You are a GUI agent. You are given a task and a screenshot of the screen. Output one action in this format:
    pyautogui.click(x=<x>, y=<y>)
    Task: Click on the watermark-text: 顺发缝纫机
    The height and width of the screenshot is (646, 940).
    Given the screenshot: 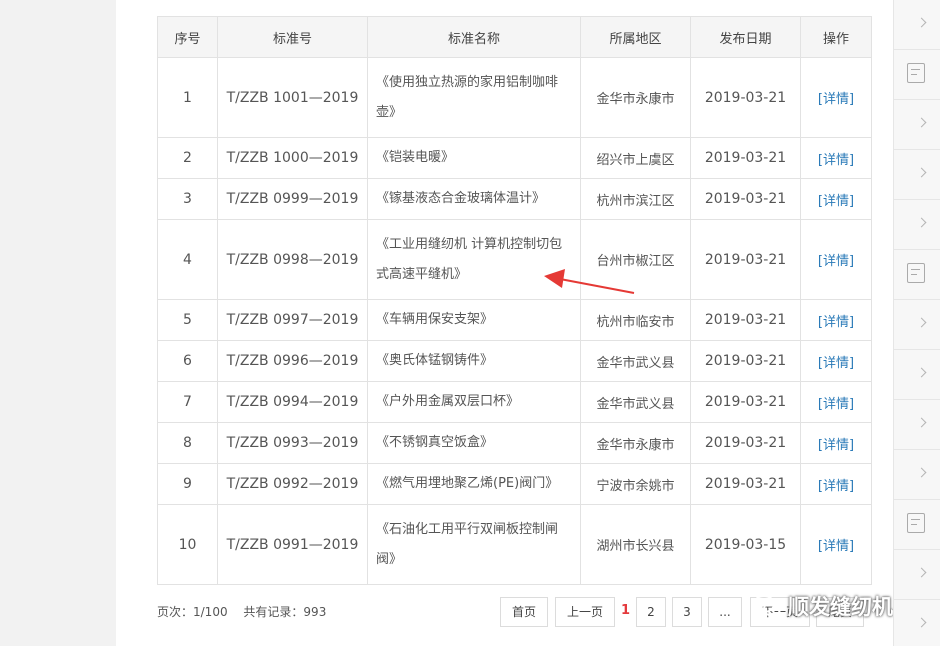 What is the action you would take?
    pyautogui.click(x=840, y=607)
    